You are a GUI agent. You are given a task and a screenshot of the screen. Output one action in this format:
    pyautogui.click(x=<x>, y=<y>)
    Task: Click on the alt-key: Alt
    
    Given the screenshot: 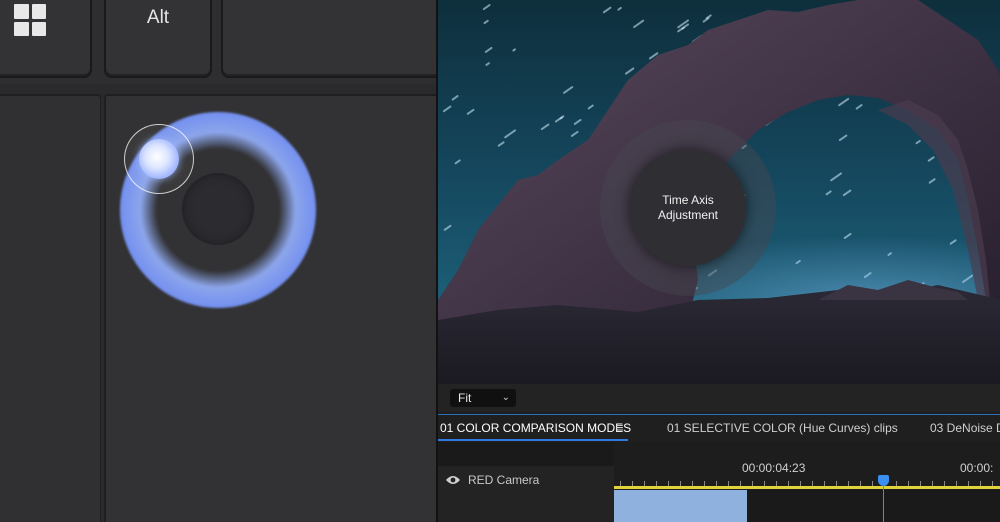 What is the action you would take?
    pyautogui.click(x=158, y=39)
    